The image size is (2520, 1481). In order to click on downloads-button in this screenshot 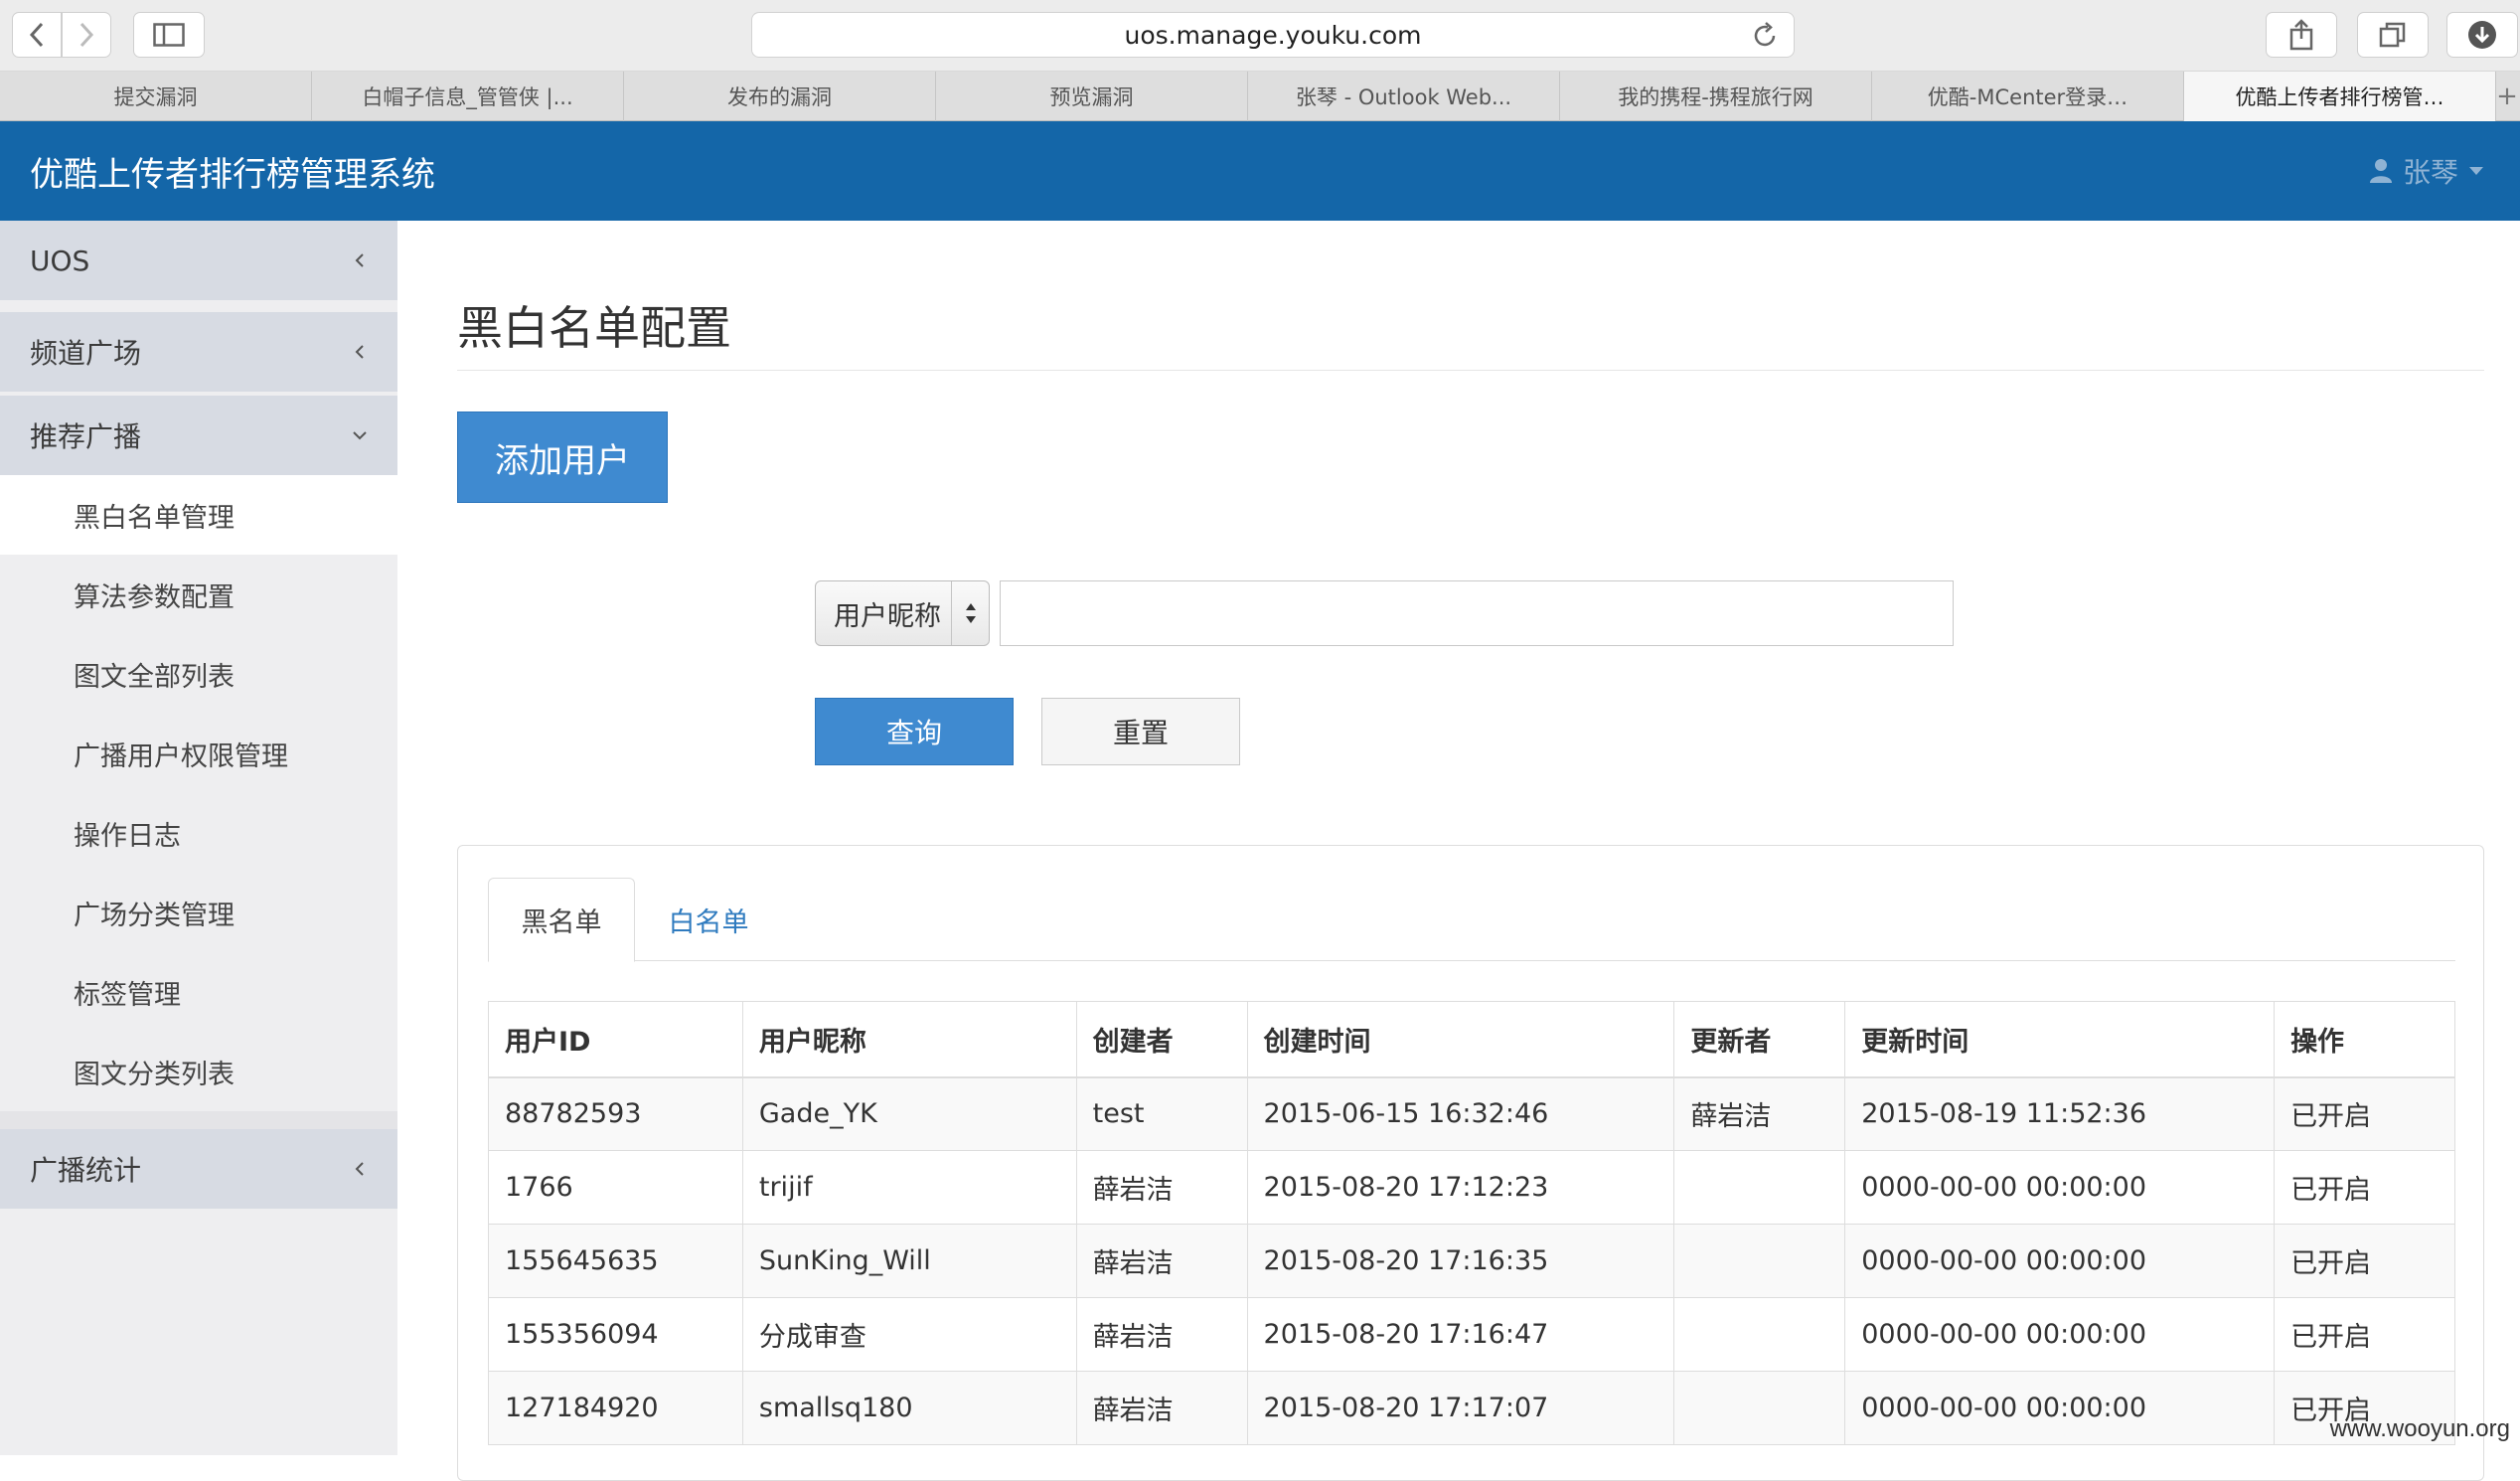, I will do `click(2482, 35)`.